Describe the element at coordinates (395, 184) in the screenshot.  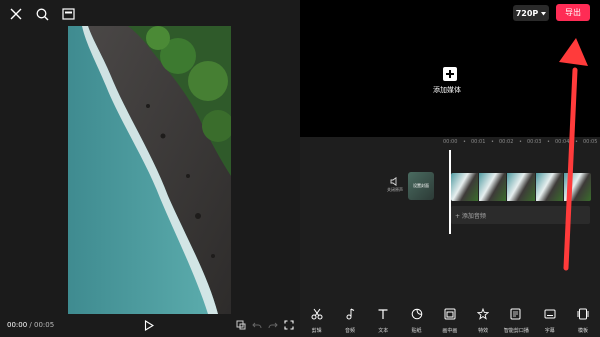
I see `mute-original-audio-button: 关闭原声` at that location.